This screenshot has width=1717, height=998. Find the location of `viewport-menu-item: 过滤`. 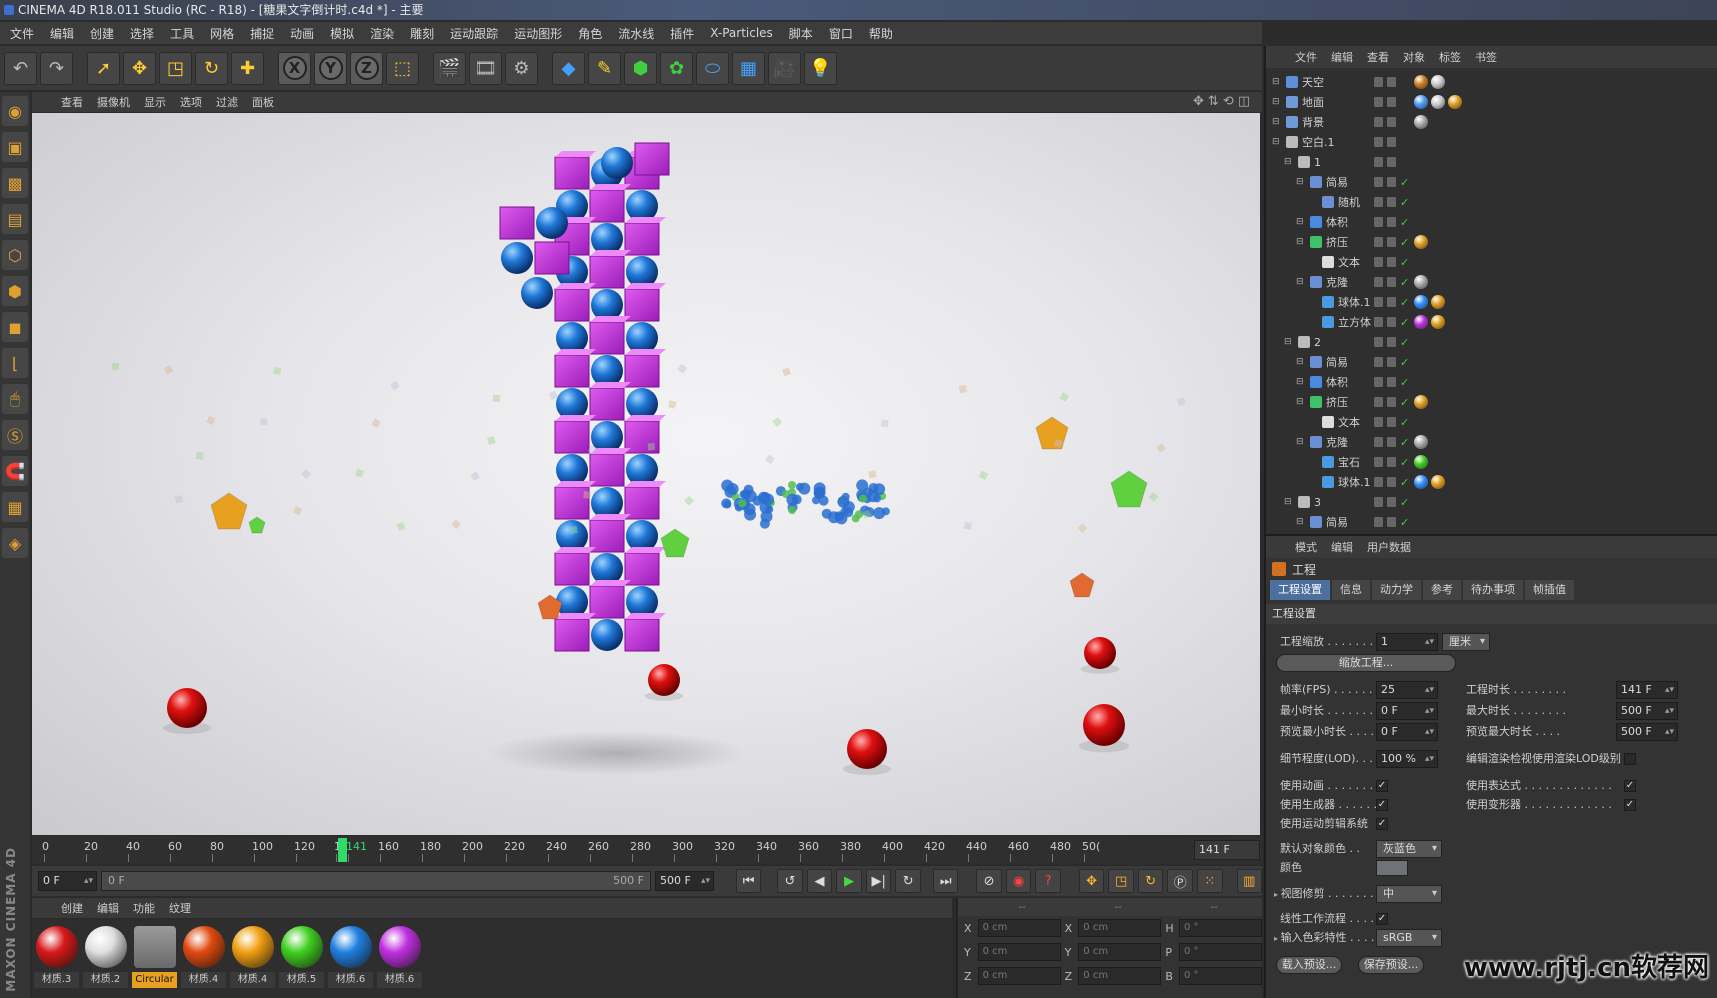

viewport-menu-item: 过滤 is located at coordinates (227, 102).